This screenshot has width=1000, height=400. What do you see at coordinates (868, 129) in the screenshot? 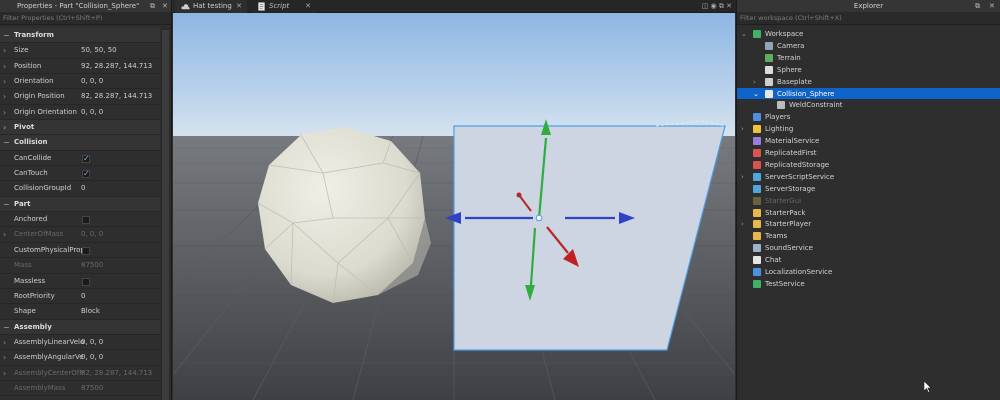
I see `explorer-item: › Lighting` at bounding box center [868, 129].